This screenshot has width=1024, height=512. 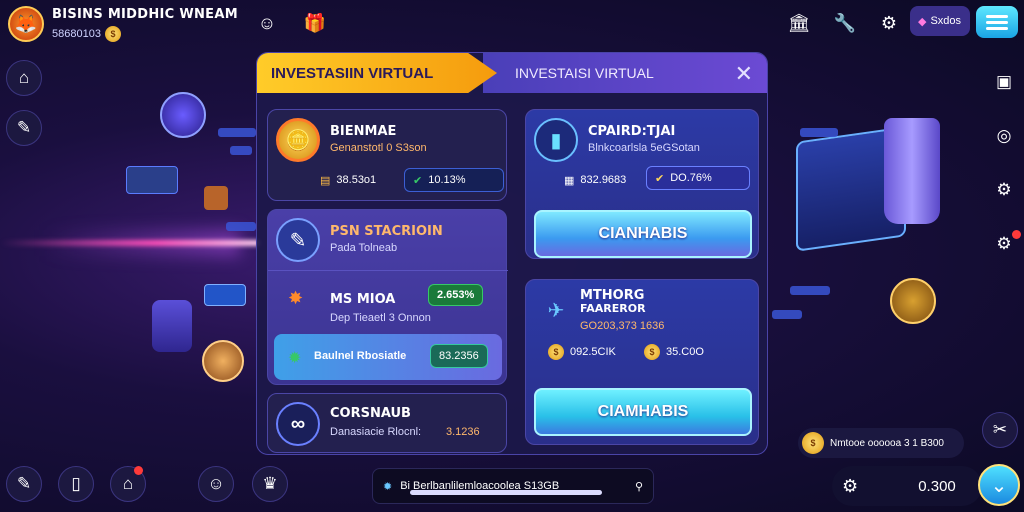 What do you see at coordinates (270, 484) in the screenshot?
I see `trophy-icon: ♛` at bounding box center [270, 484].